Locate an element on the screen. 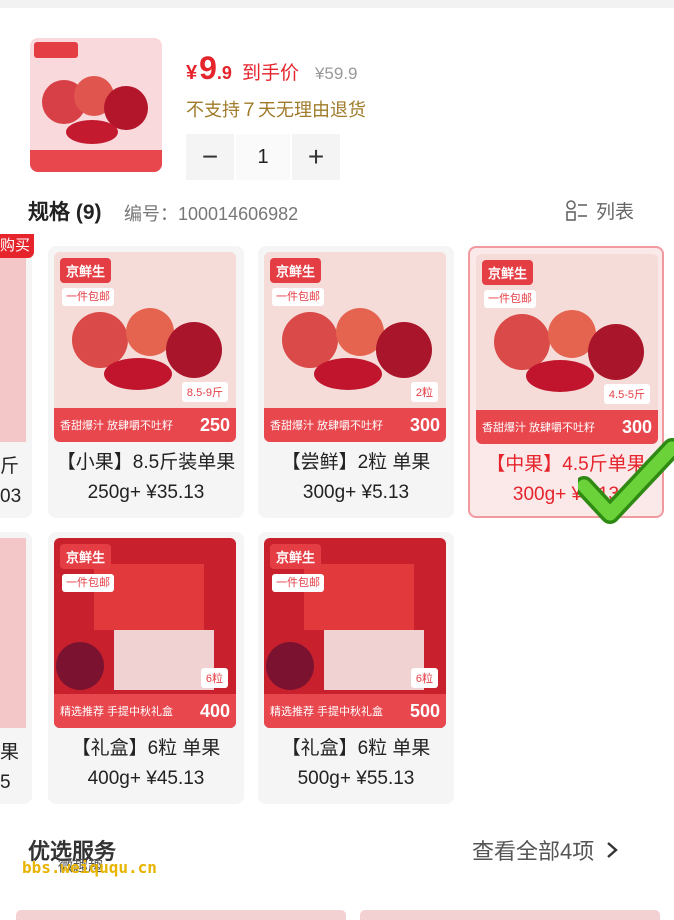 The height and width of the screenshot is (920, 674). bottom-strip is located at coordinates (337, 908).